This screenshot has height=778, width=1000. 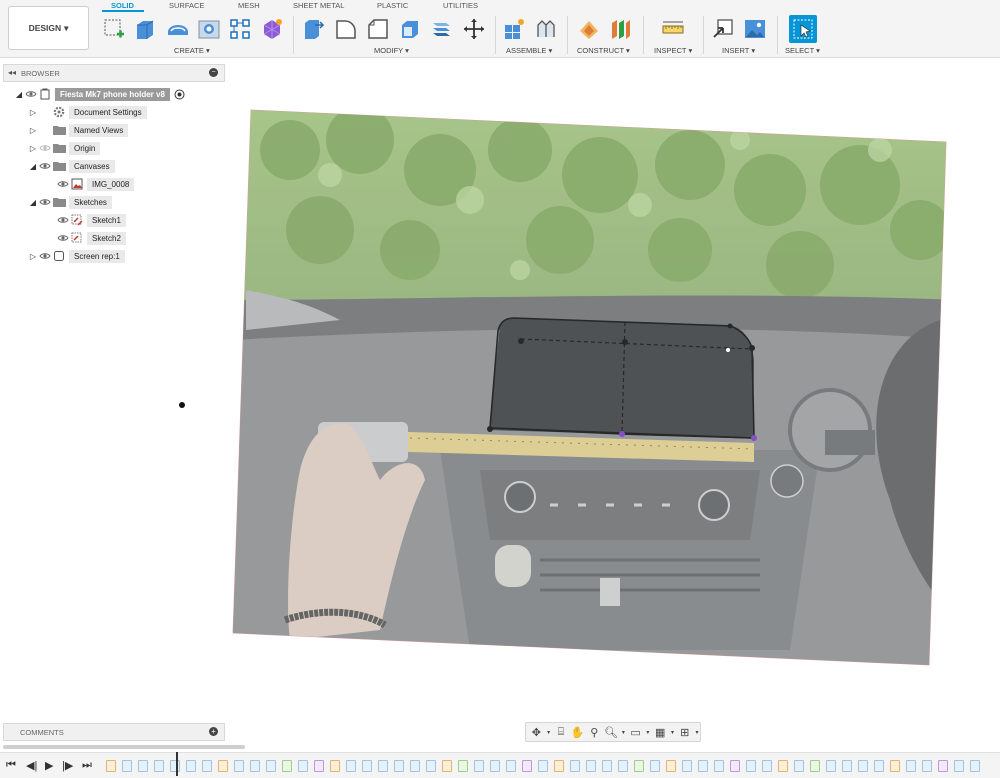 I want to click on hole-icon, so click(x=209, y=29).